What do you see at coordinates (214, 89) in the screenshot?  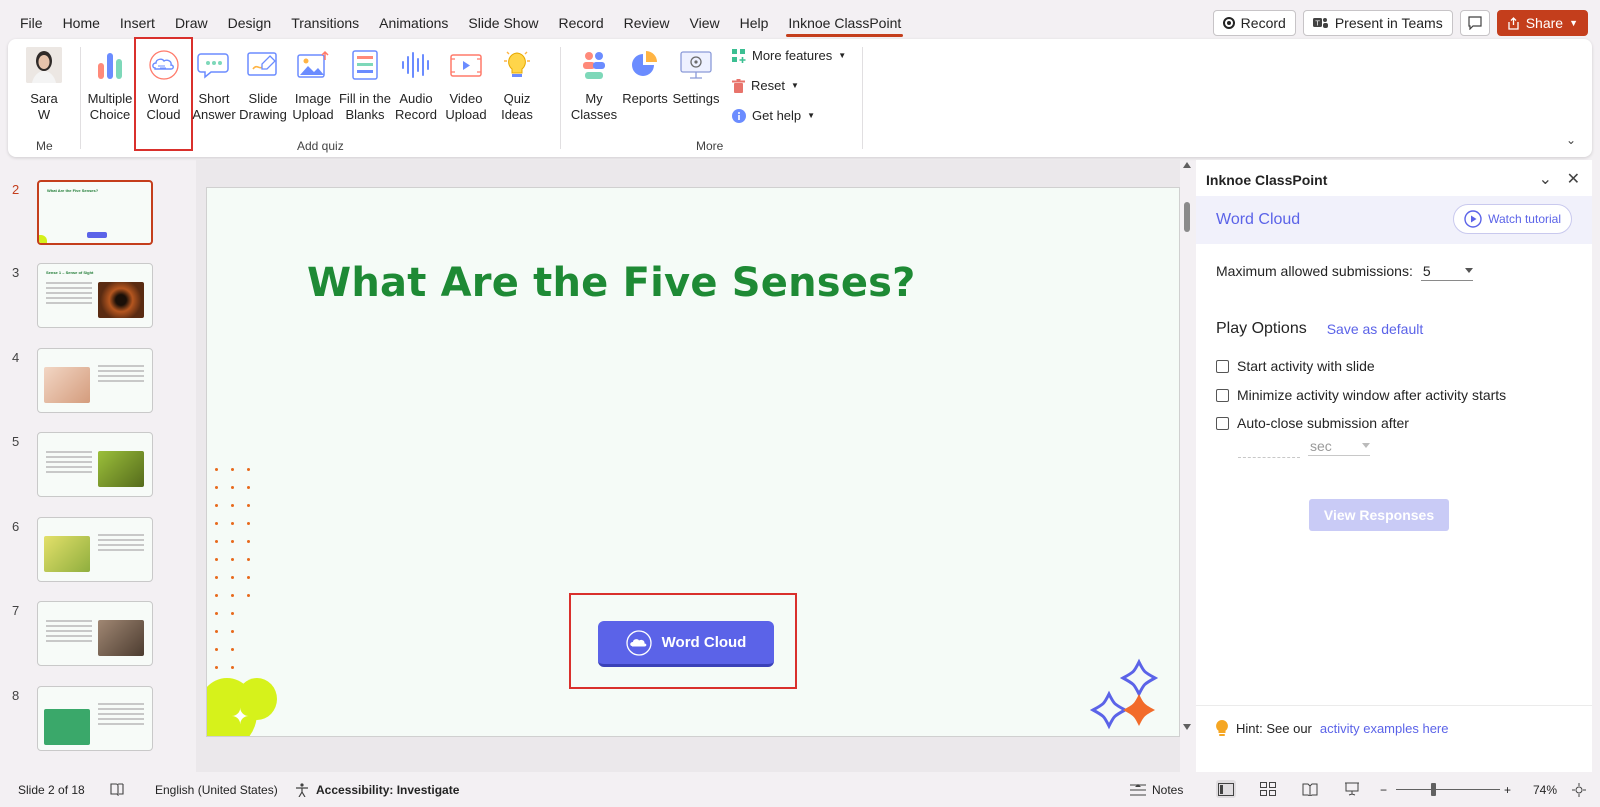 I see `short-answer-button: Short Answer` at bounding box center [214, 89].